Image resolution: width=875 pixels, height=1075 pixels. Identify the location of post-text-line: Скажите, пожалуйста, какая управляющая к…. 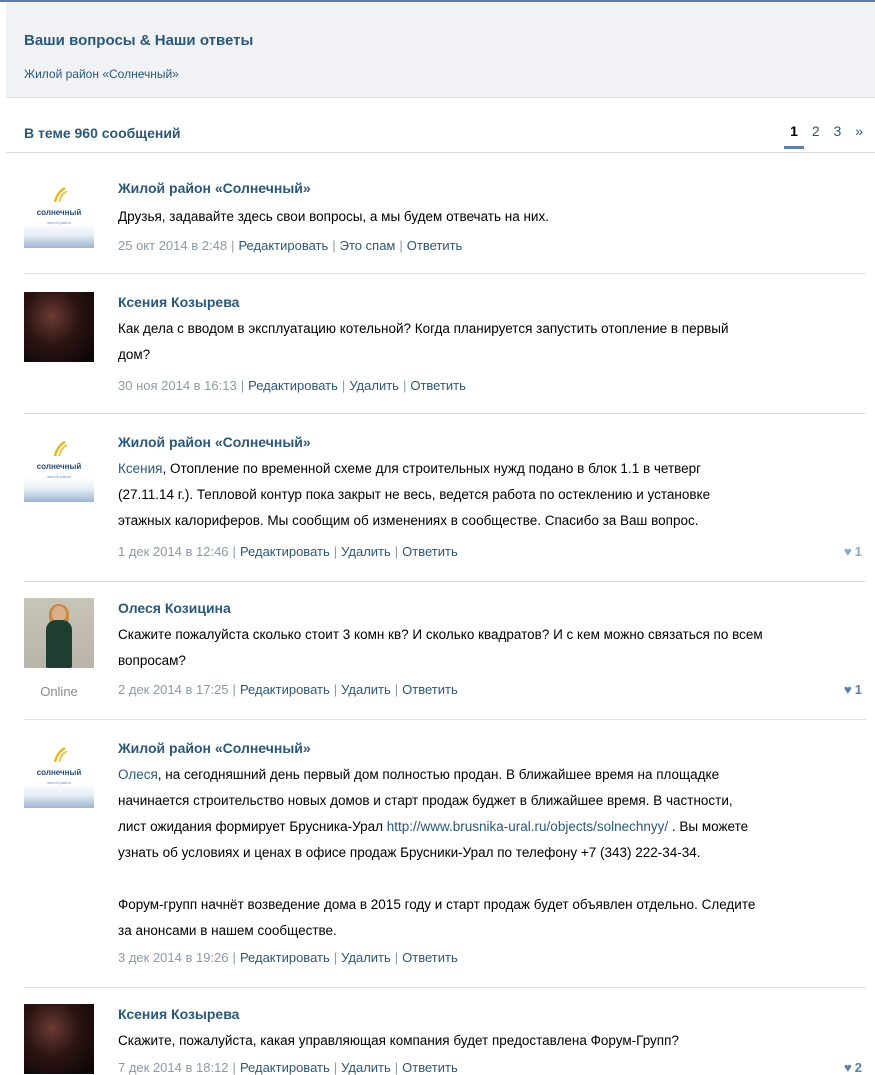
(398, 1040).